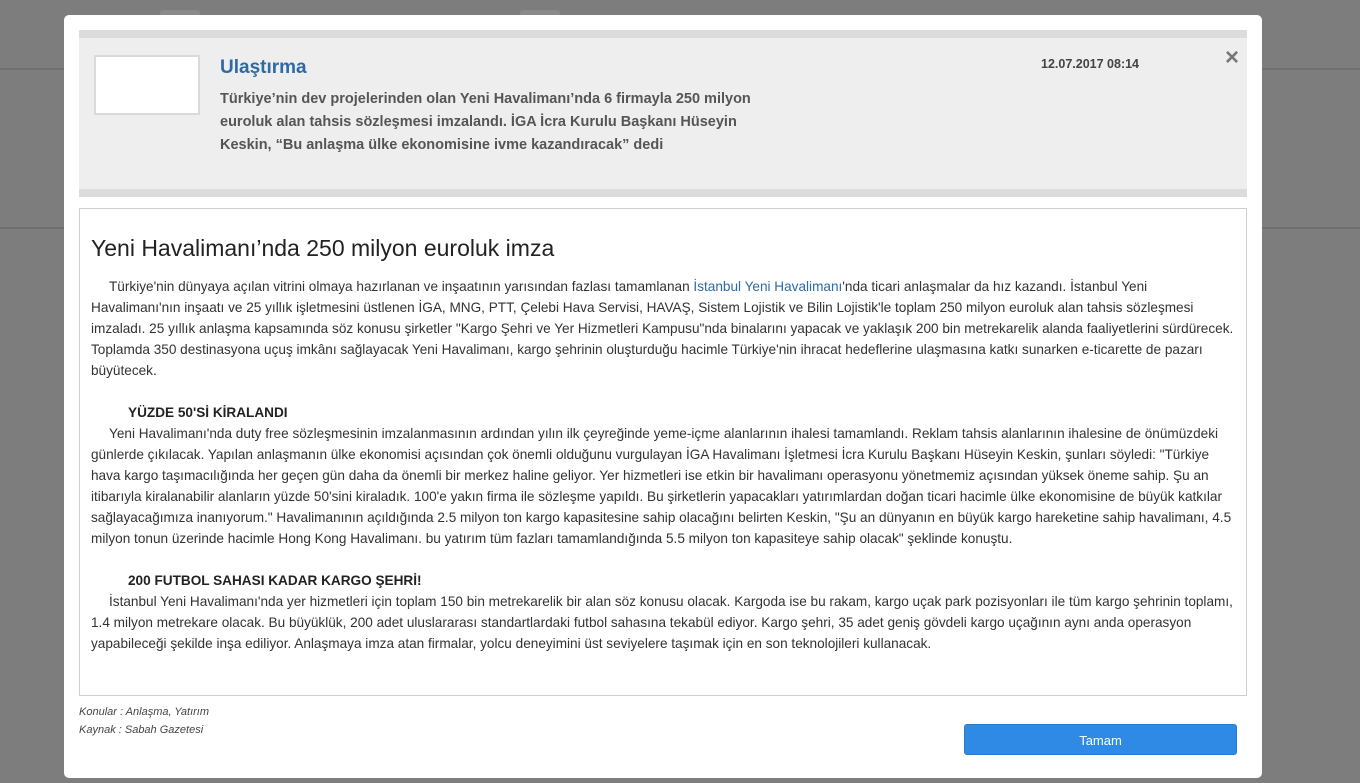 The image size is (1360, 783). I want to click on article-subheading: 200 FUTBOL SAHASI KADAR KARGO ŞEHRİ!, so click(275, 580).